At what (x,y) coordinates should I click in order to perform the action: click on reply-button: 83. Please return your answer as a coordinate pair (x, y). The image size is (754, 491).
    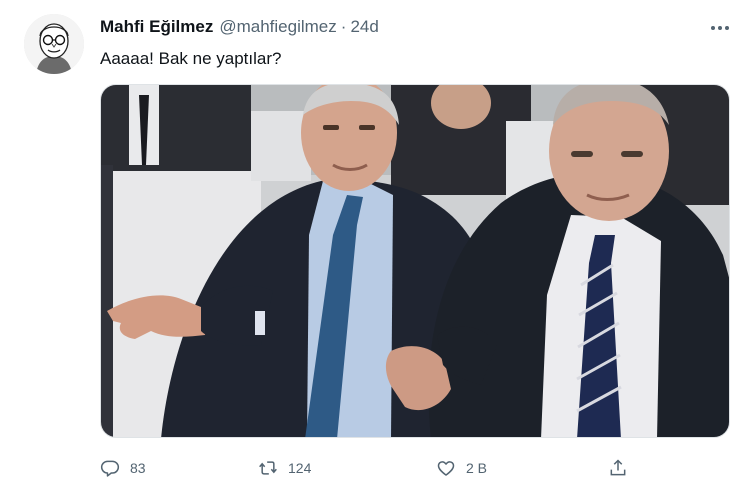
    Looking at the image, I should click on (123, 468).